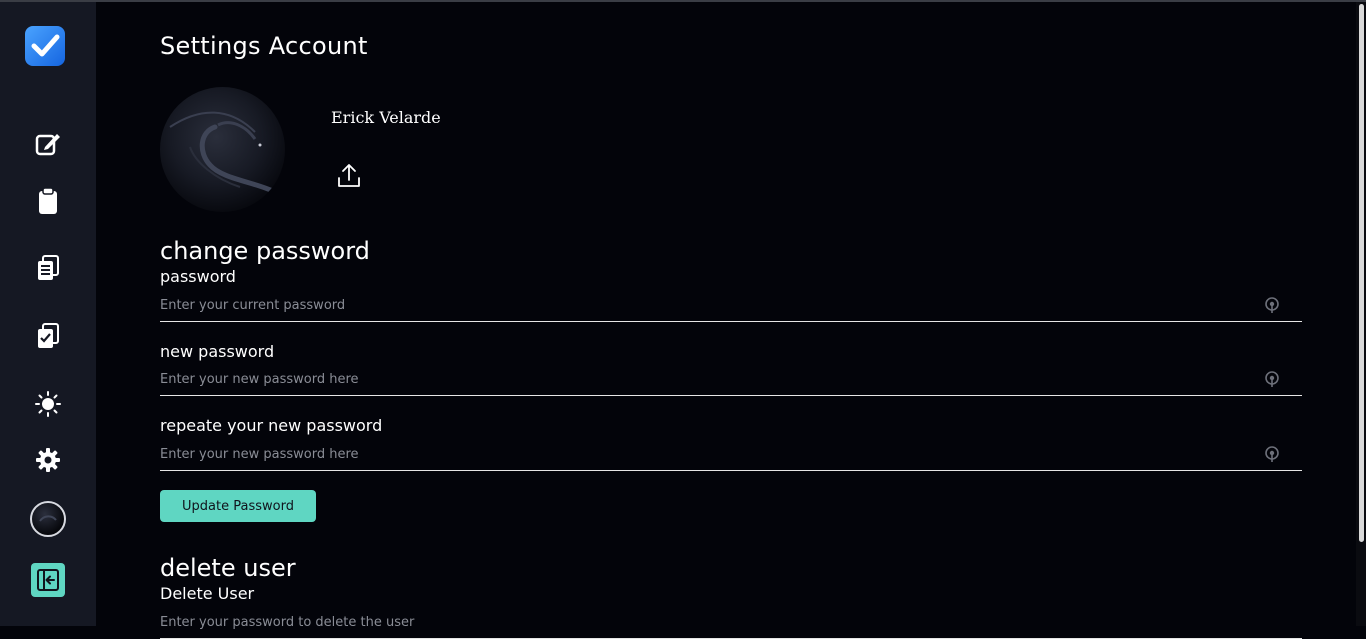 The height and width of the screenshot is (639, 1366). I want to click on sun-icon, so click(48, 404).